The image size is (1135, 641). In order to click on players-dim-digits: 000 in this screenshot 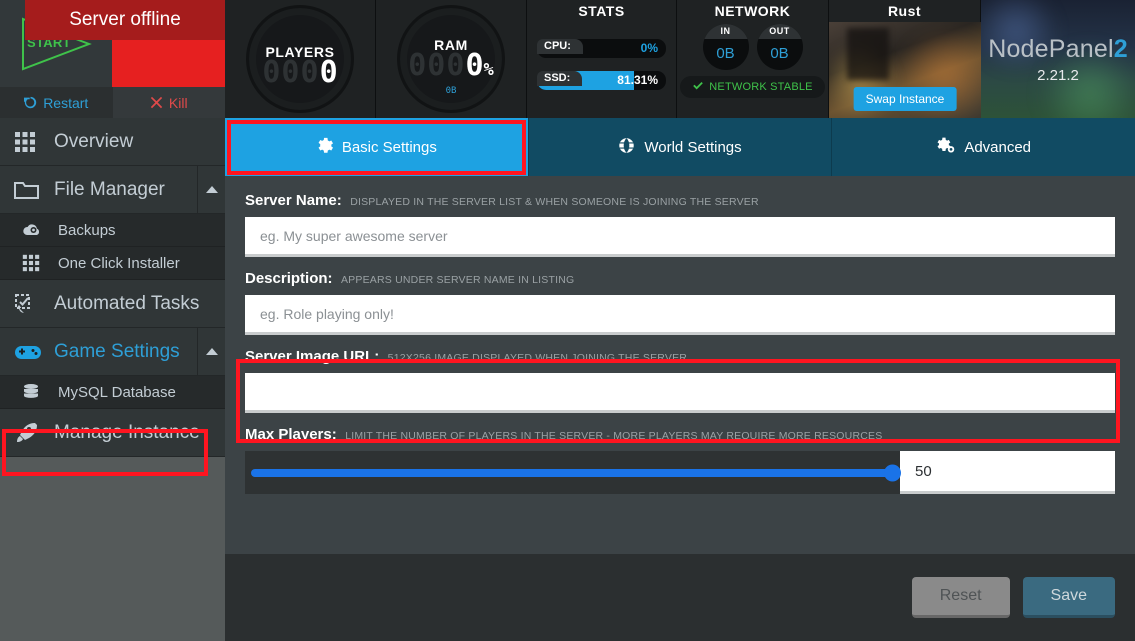, I will do `click(291, 72)`.